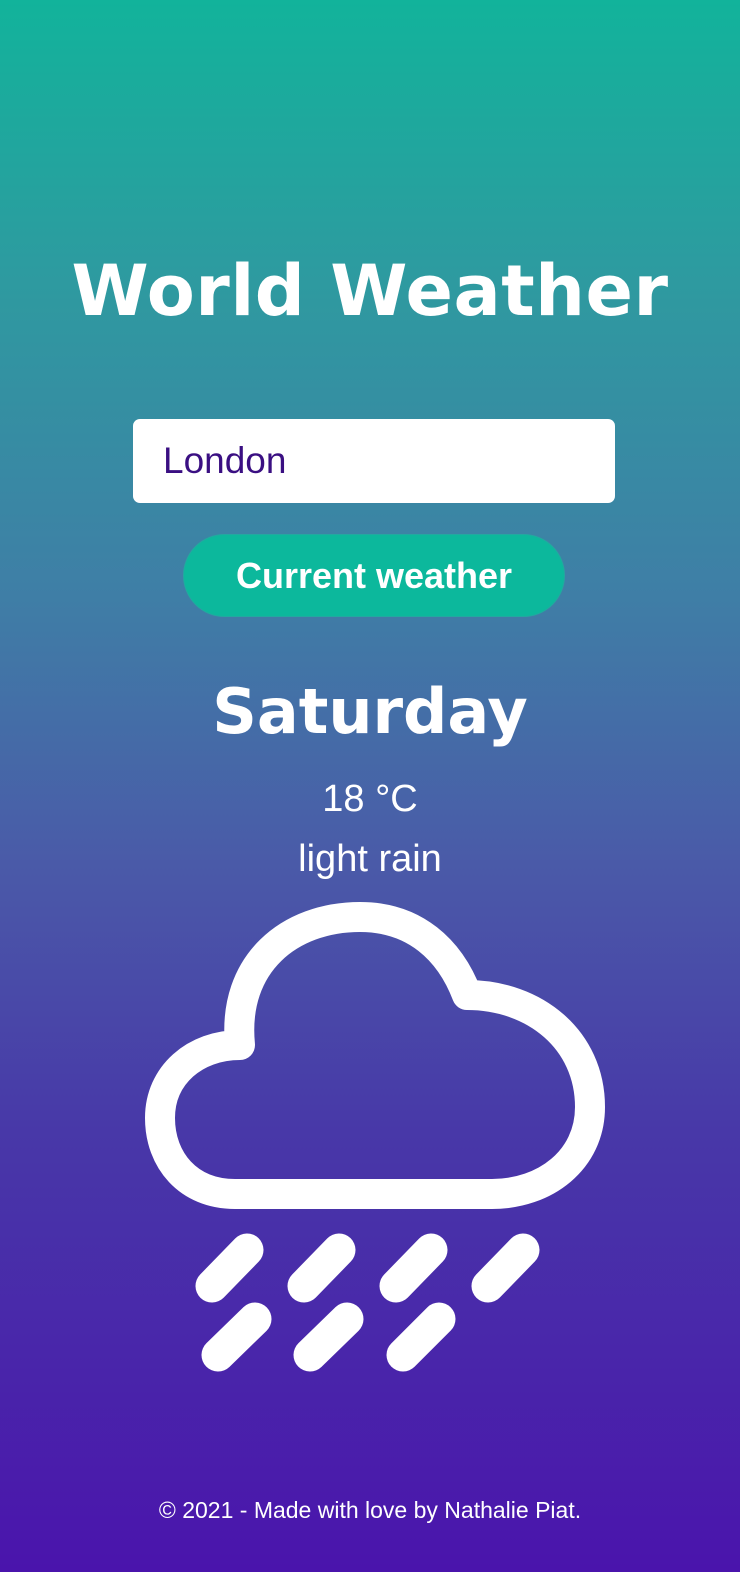 Image resolution: width=740 pixels, height=1572 pixels. What do you see at coordinates (370, 711) in the screenshot?
I see `weekday-label: Saturday` at bounding box center [370, 711].